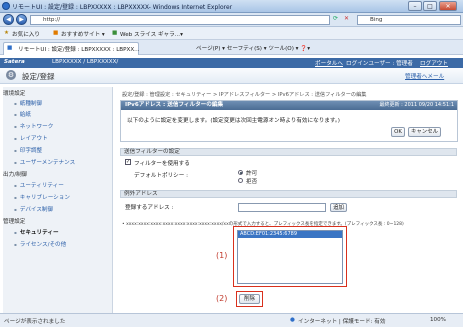 This screenshot has width=463, height=327. Describe the element at coordinates (329, 63) in the screenshot. I see `portal-link: ポータルへ` at that location.